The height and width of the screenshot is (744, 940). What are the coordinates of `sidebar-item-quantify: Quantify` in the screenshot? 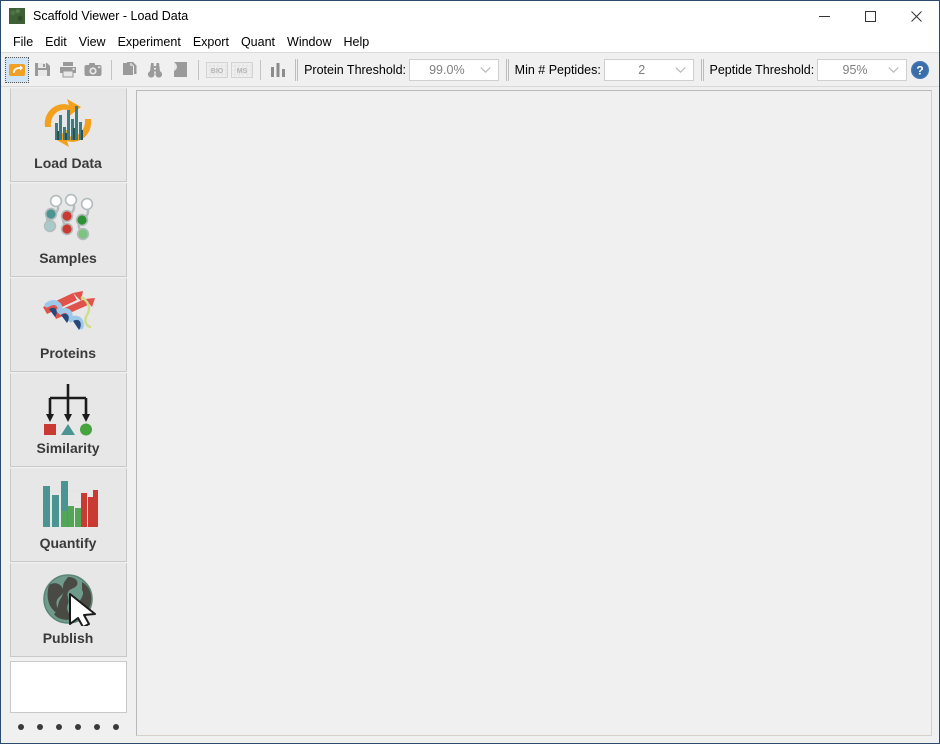 It's located at (68, 515).